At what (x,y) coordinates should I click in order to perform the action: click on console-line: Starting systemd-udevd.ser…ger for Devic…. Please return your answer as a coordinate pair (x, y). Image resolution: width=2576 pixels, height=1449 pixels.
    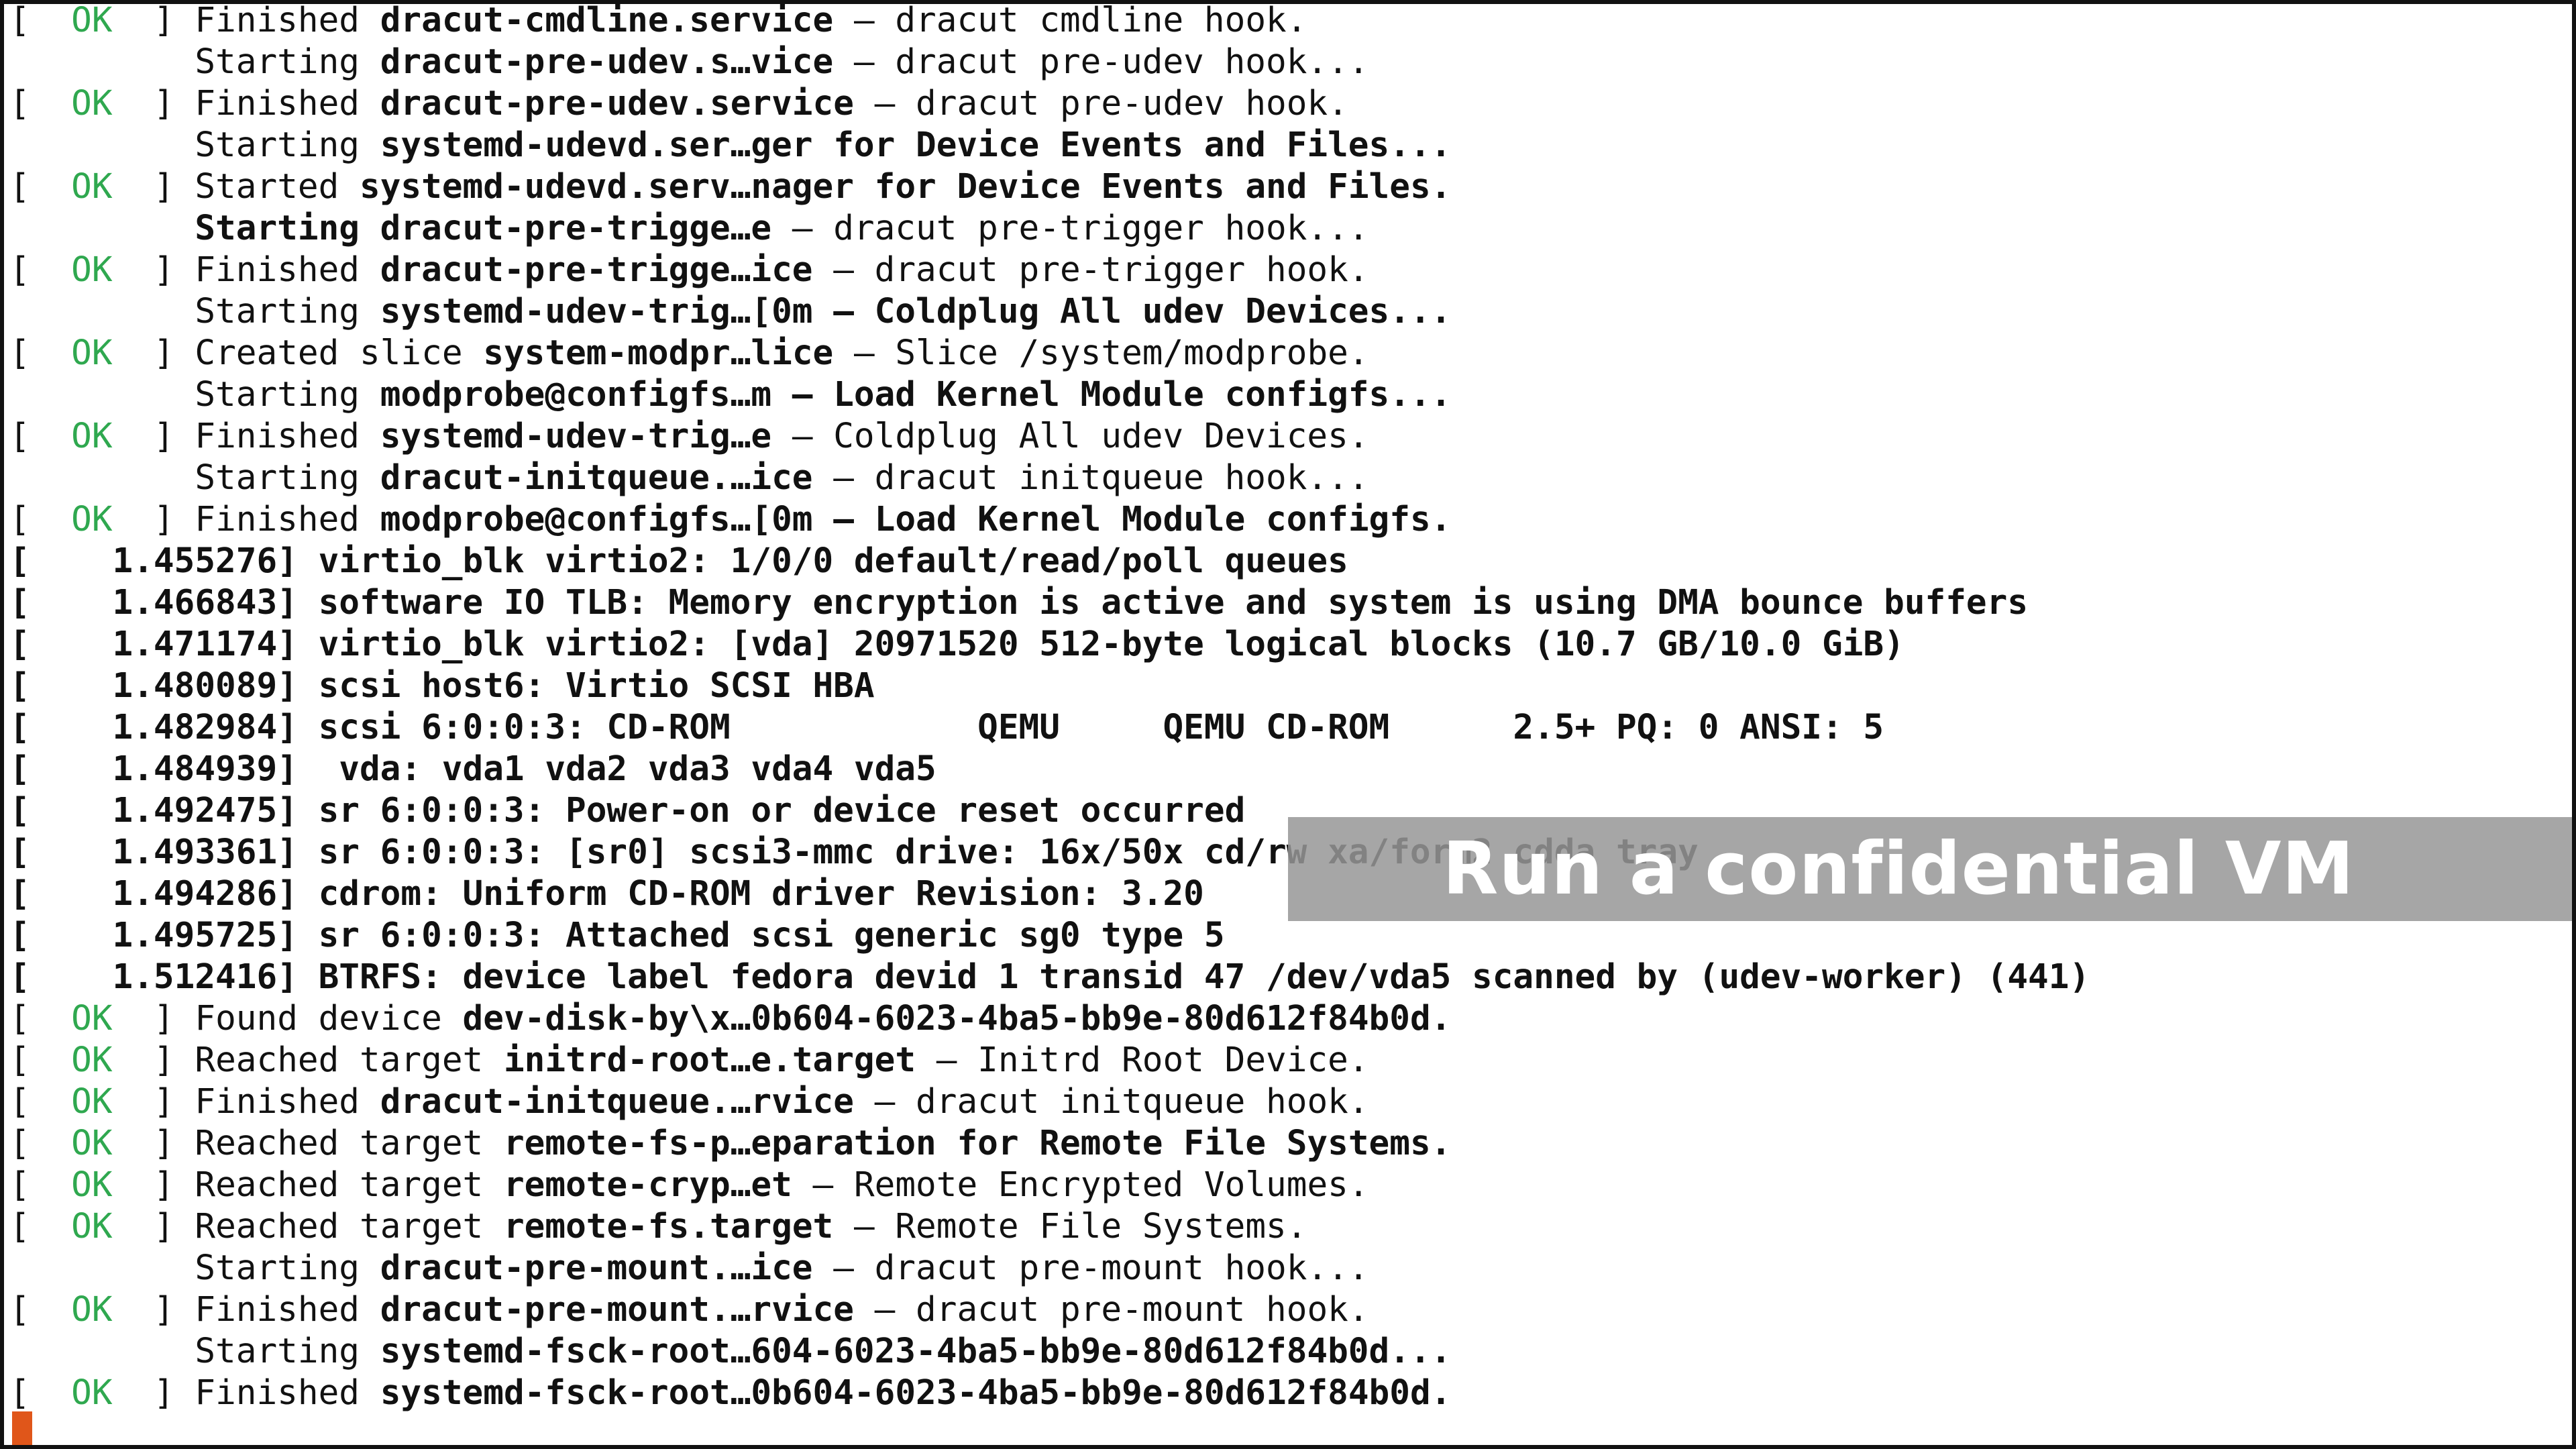
    Looking at the image, I should click on (1290, 145).